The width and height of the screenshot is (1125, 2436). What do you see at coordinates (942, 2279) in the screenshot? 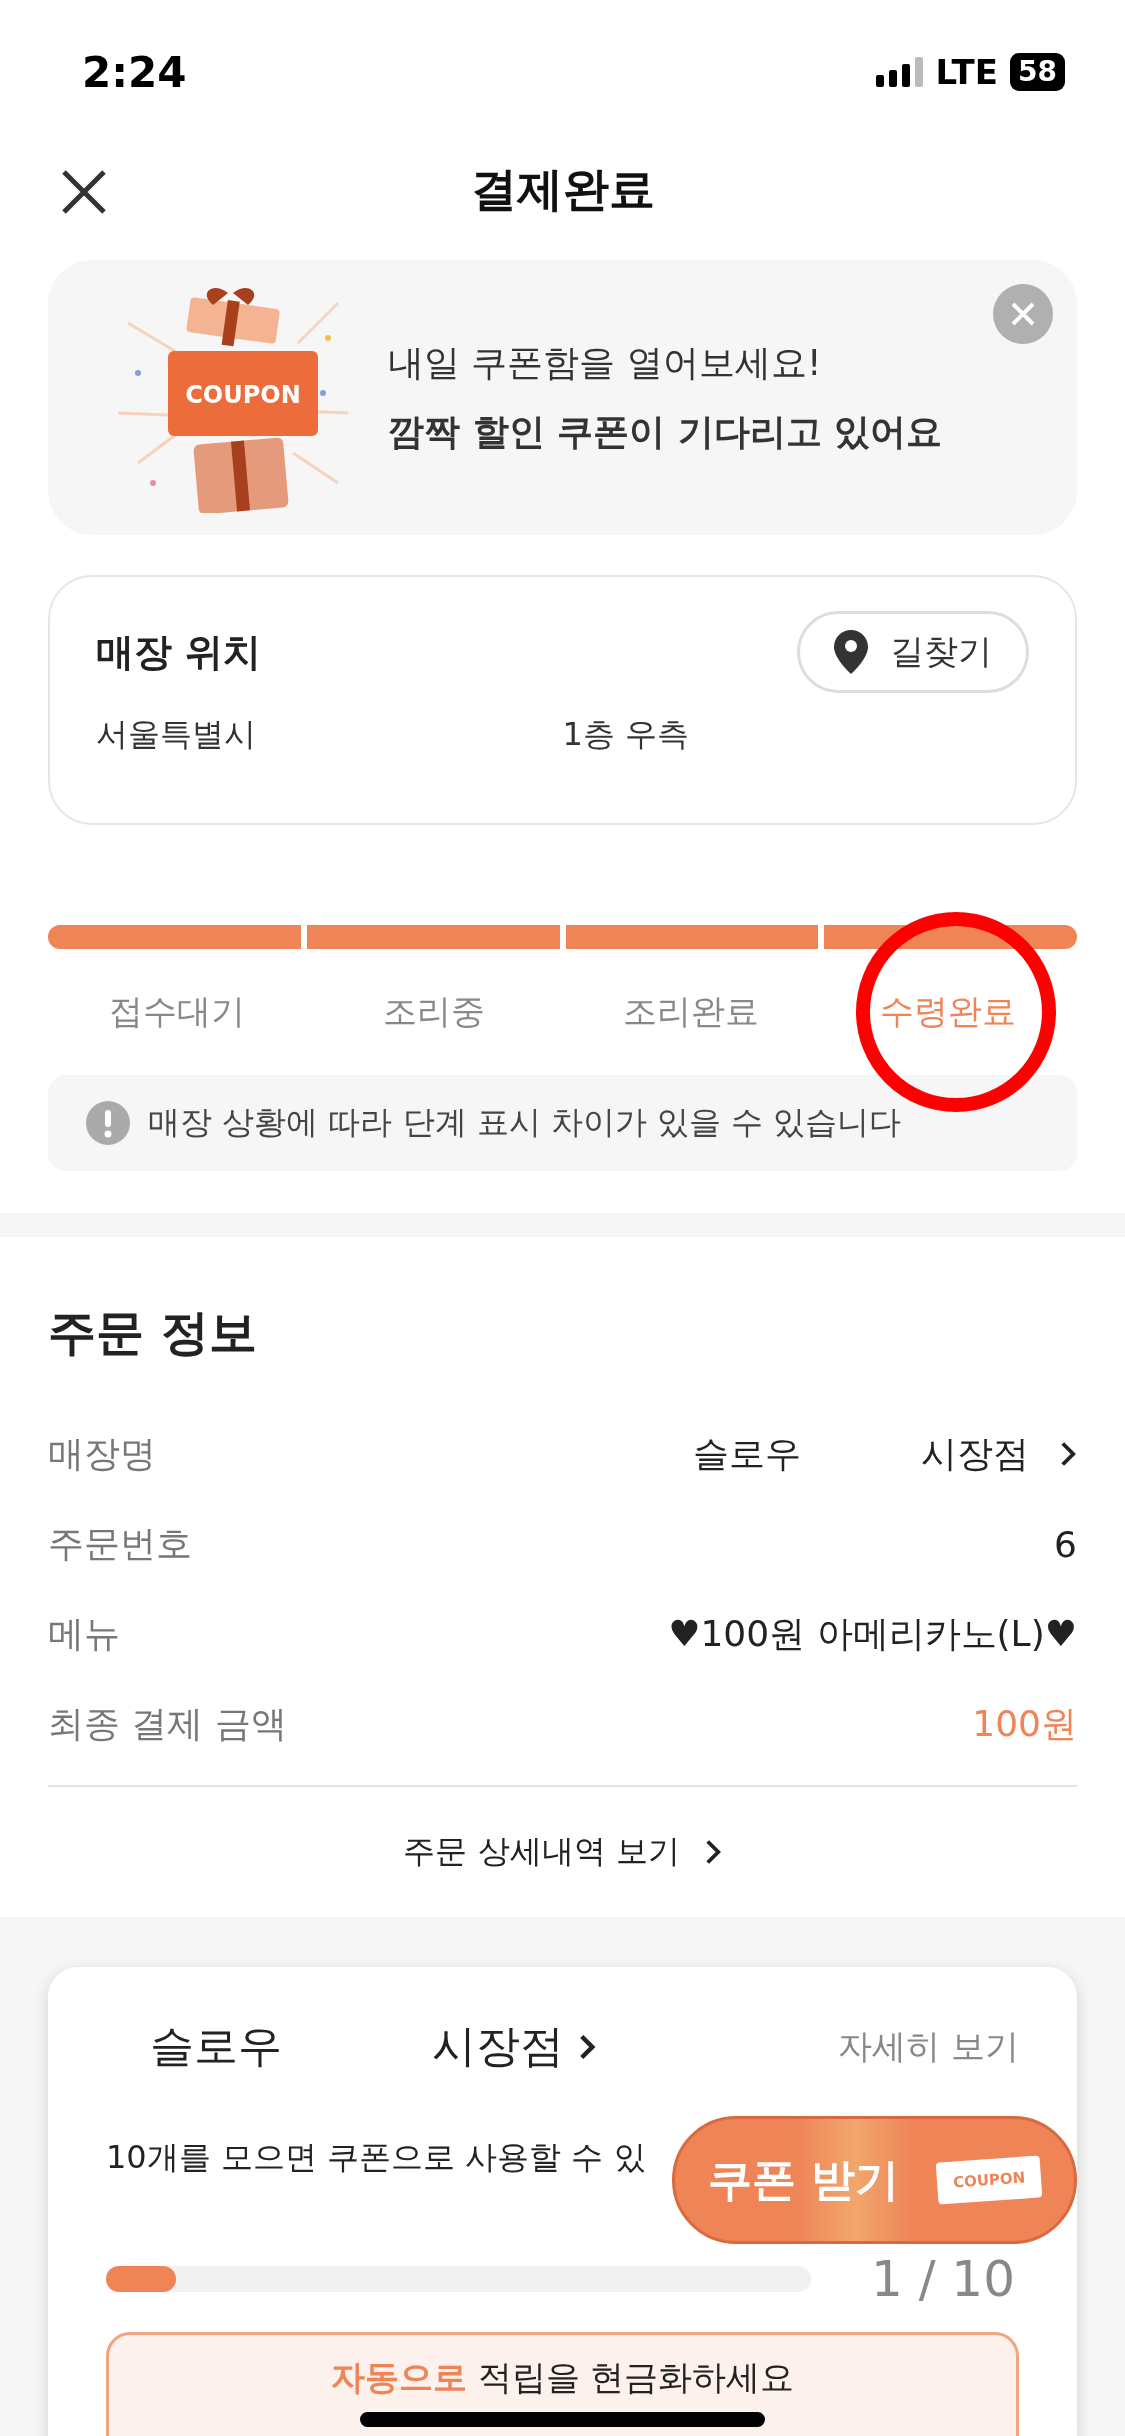
I see `stamp-count: 1 / 10` at bounding box center [942, 2279].